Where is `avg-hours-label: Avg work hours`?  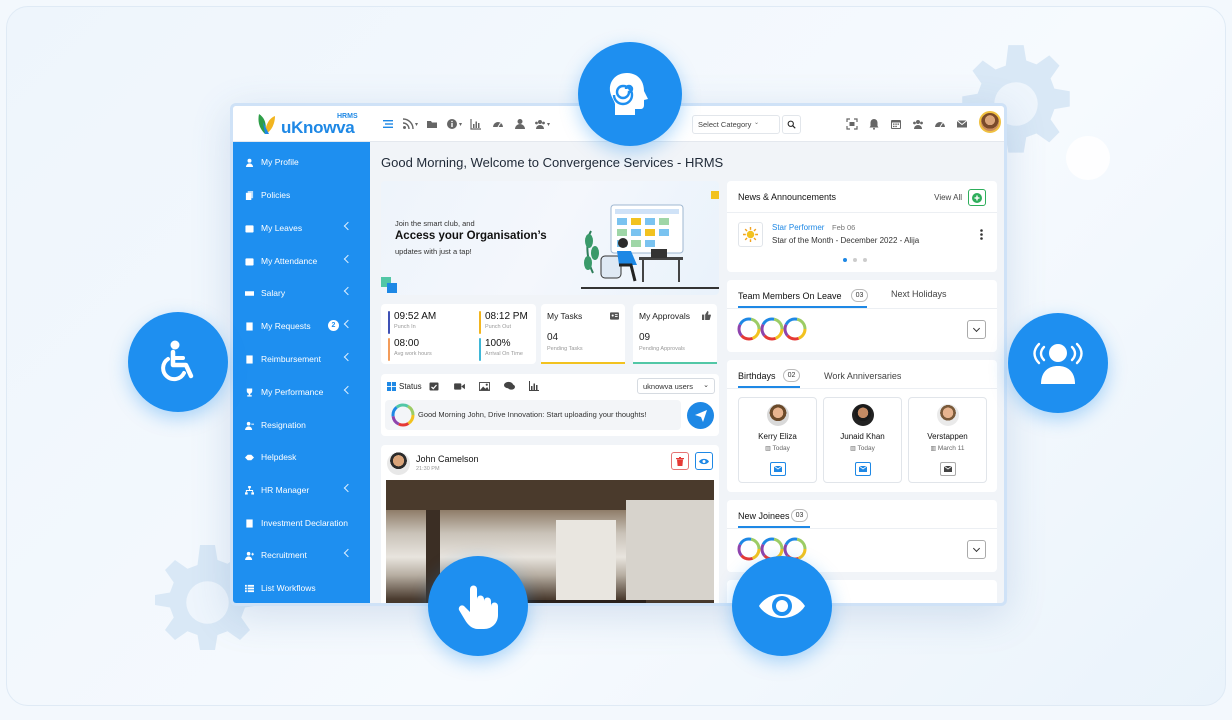 avg-hours-label: Avg work hours is located at coordinates (413, 354).